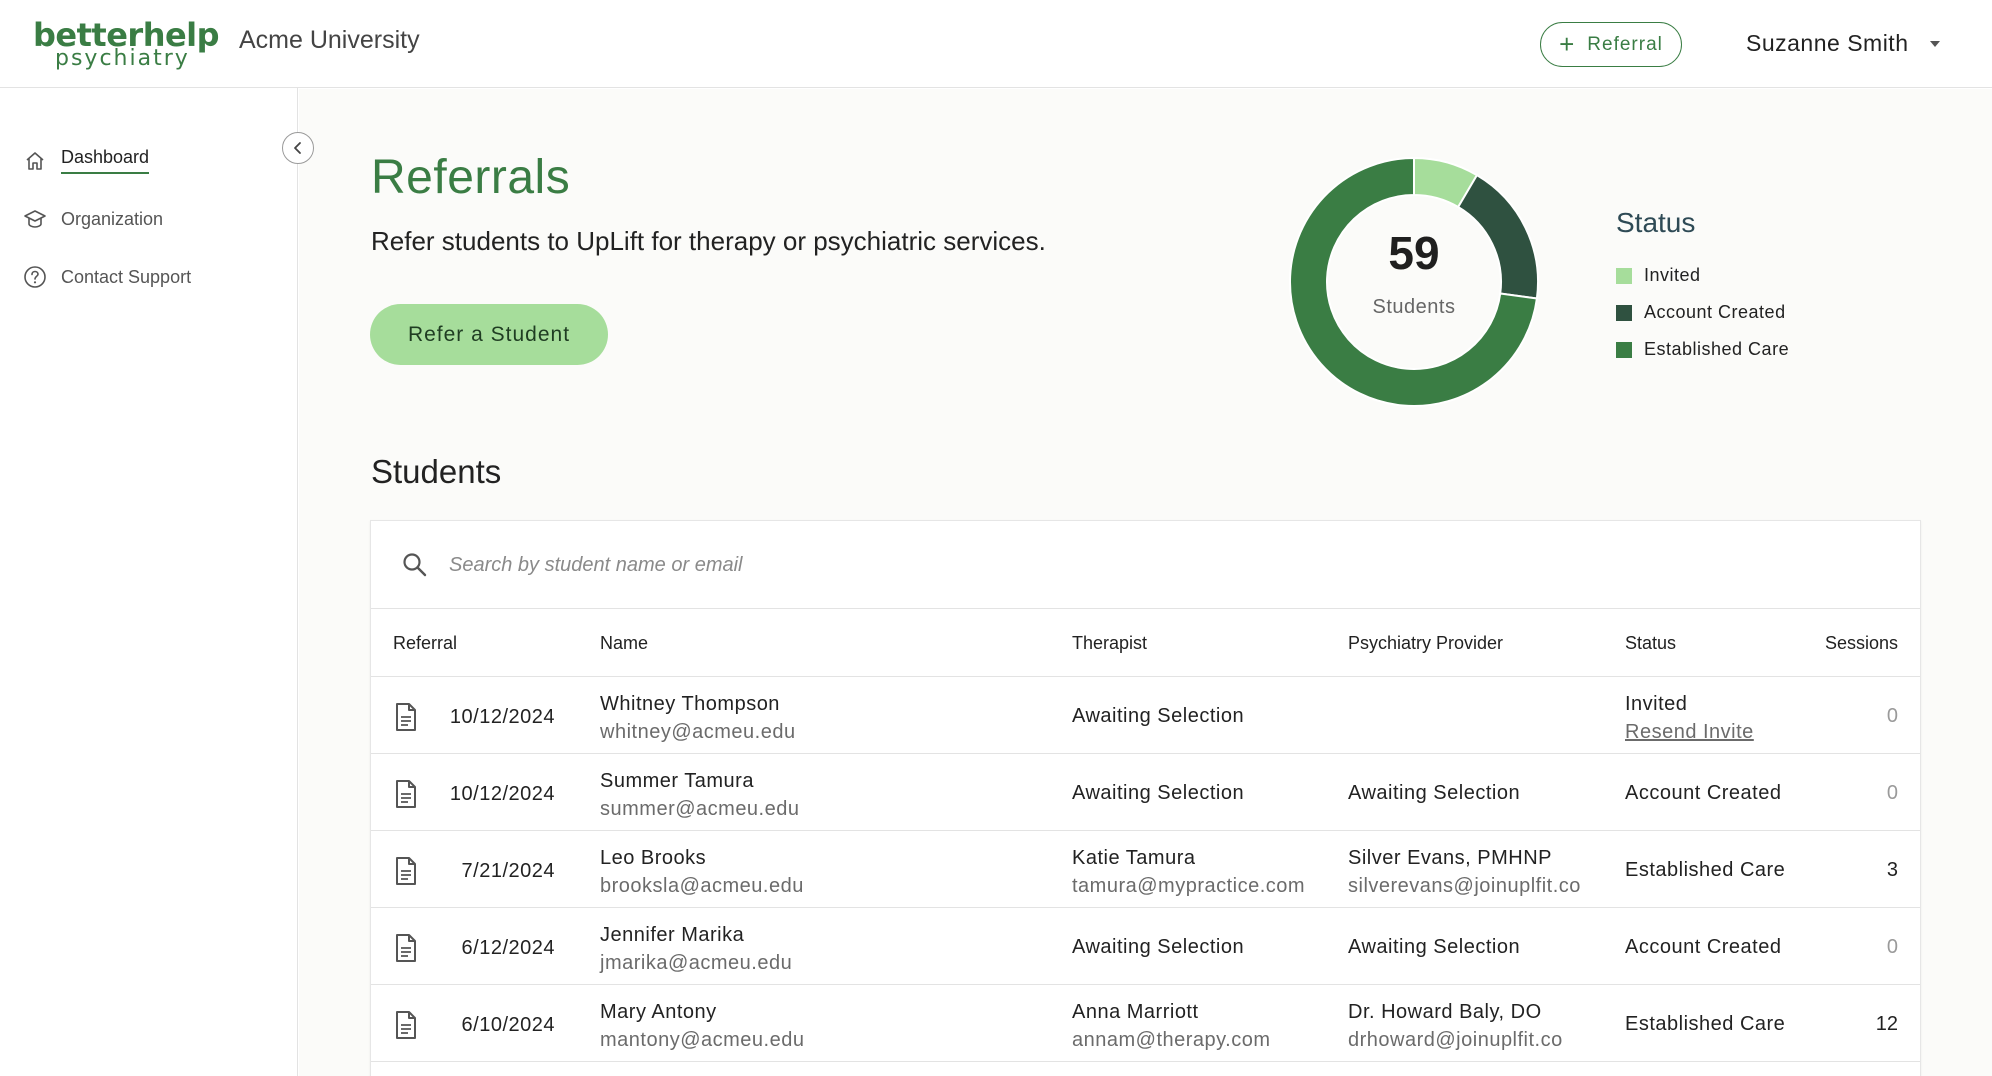  I want to click on student-email: mantony@acmeu.edu, so click(702, 1040).